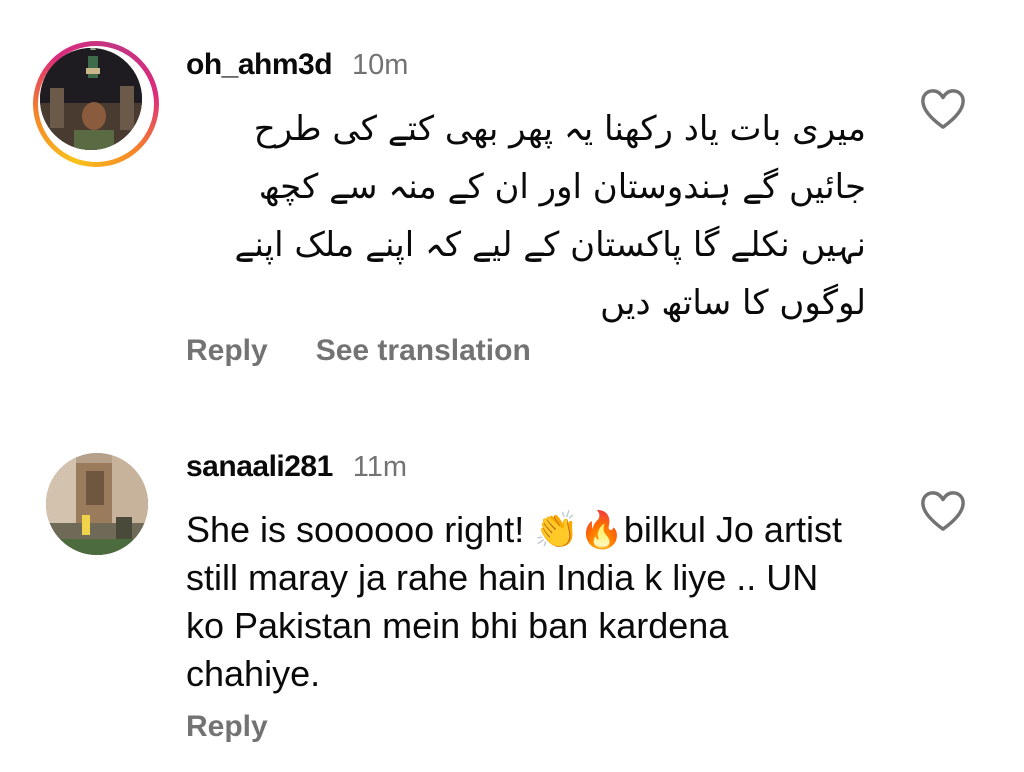 The width and height of the screenshot is (1024, 772). Describe the element at coordinates (259, 467) in the screenshot. I see `username: sanaali281` at that location.